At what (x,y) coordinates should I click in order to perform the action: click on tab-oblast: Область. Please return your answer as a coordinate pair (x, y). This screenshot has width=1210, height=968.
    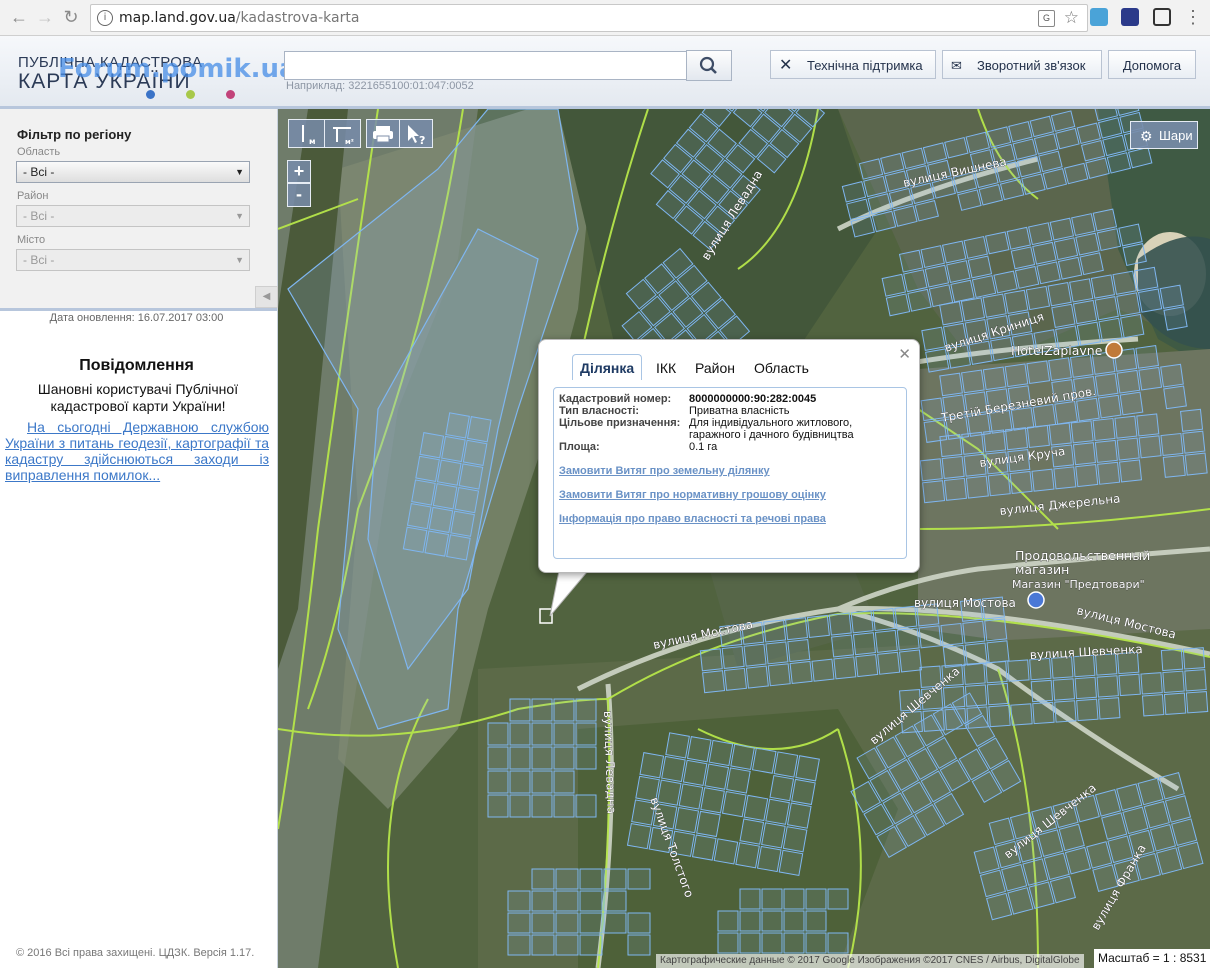
    Looking at the image, I should click on (781, 368).